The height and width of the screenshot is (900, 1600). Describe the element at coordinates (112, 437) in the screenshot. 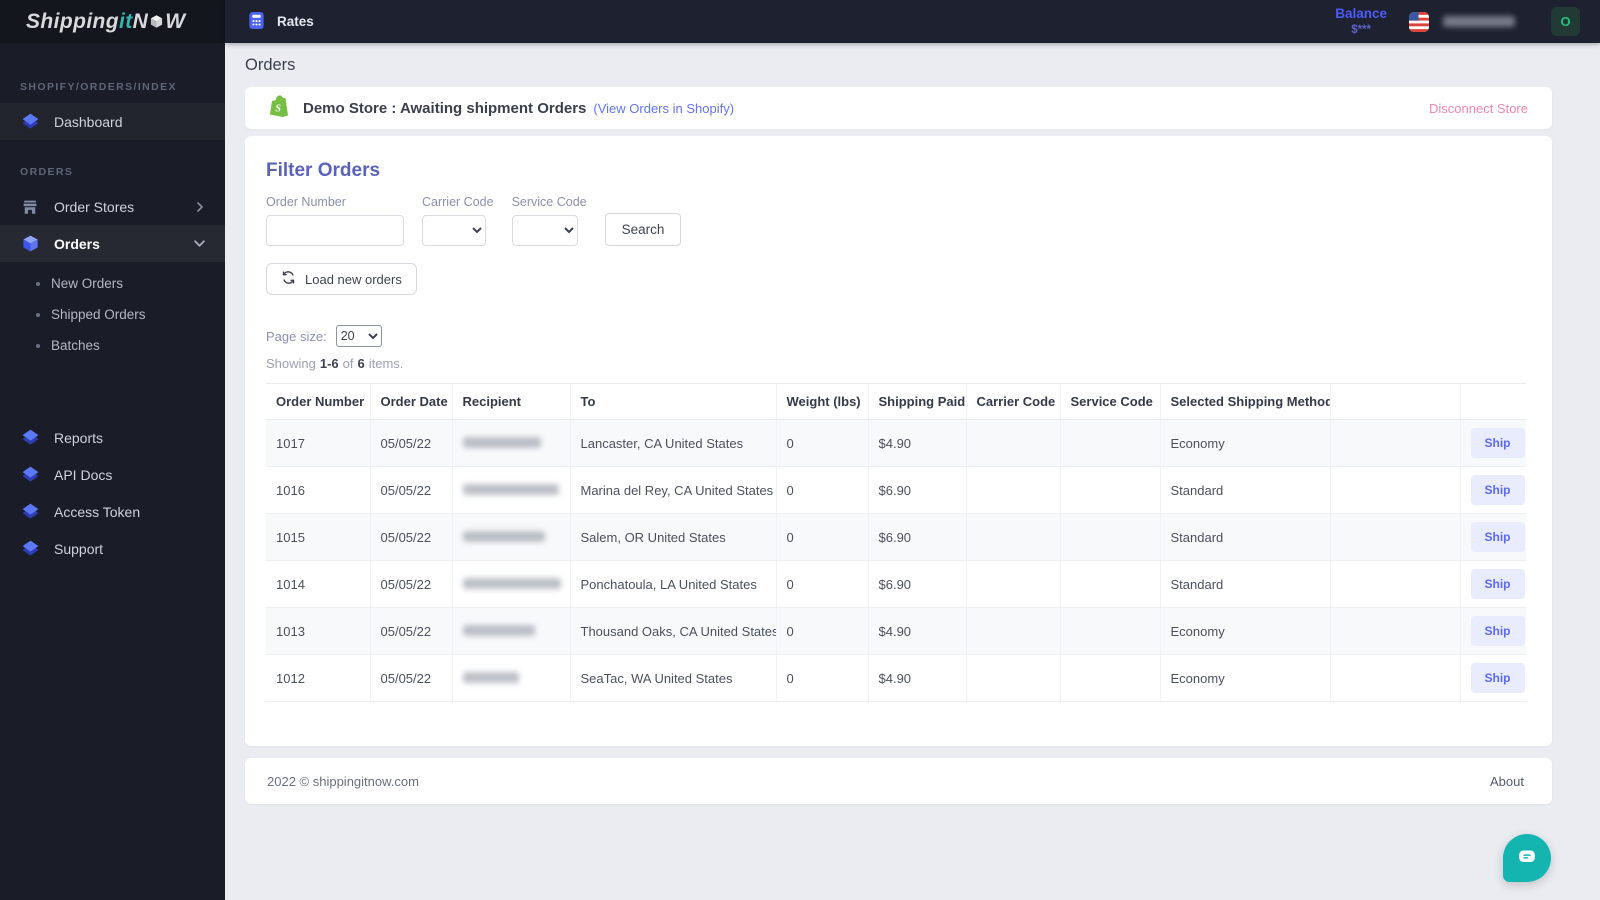

I see `sidebar-item-reports: Reports` at that location.